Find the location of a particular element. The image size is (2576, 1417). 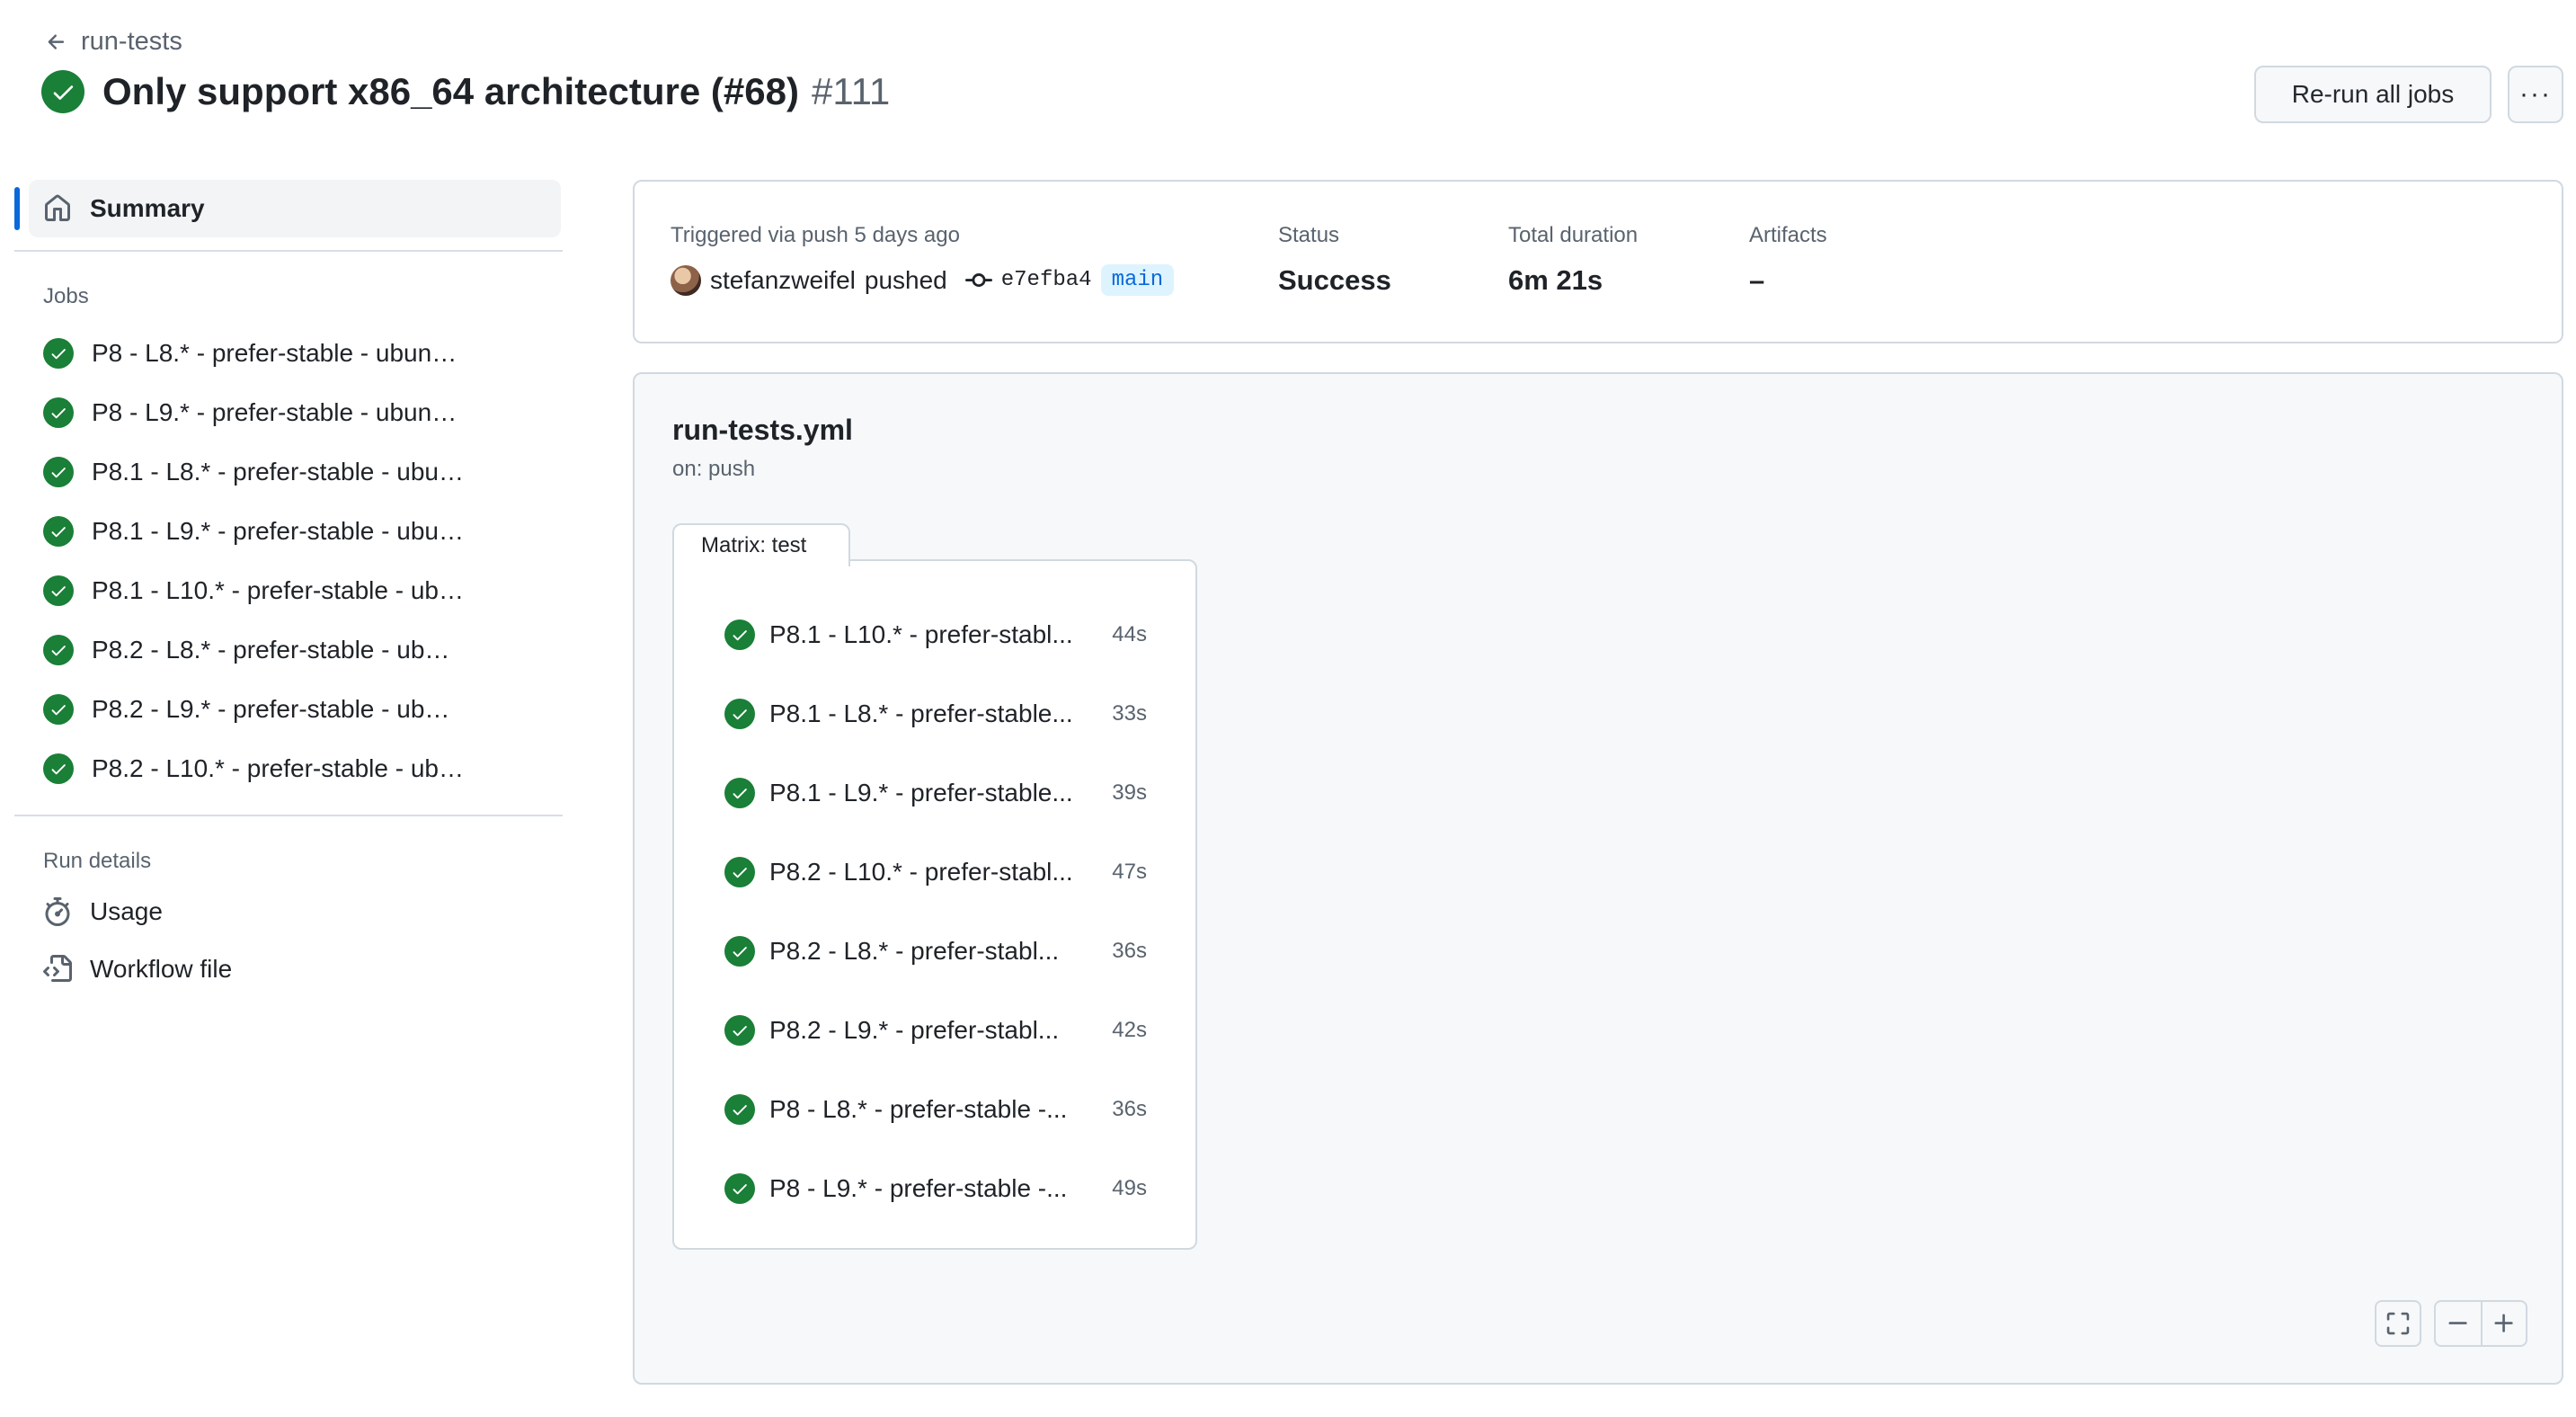

fullscreen-button is located at coordinates (2398, 1324).